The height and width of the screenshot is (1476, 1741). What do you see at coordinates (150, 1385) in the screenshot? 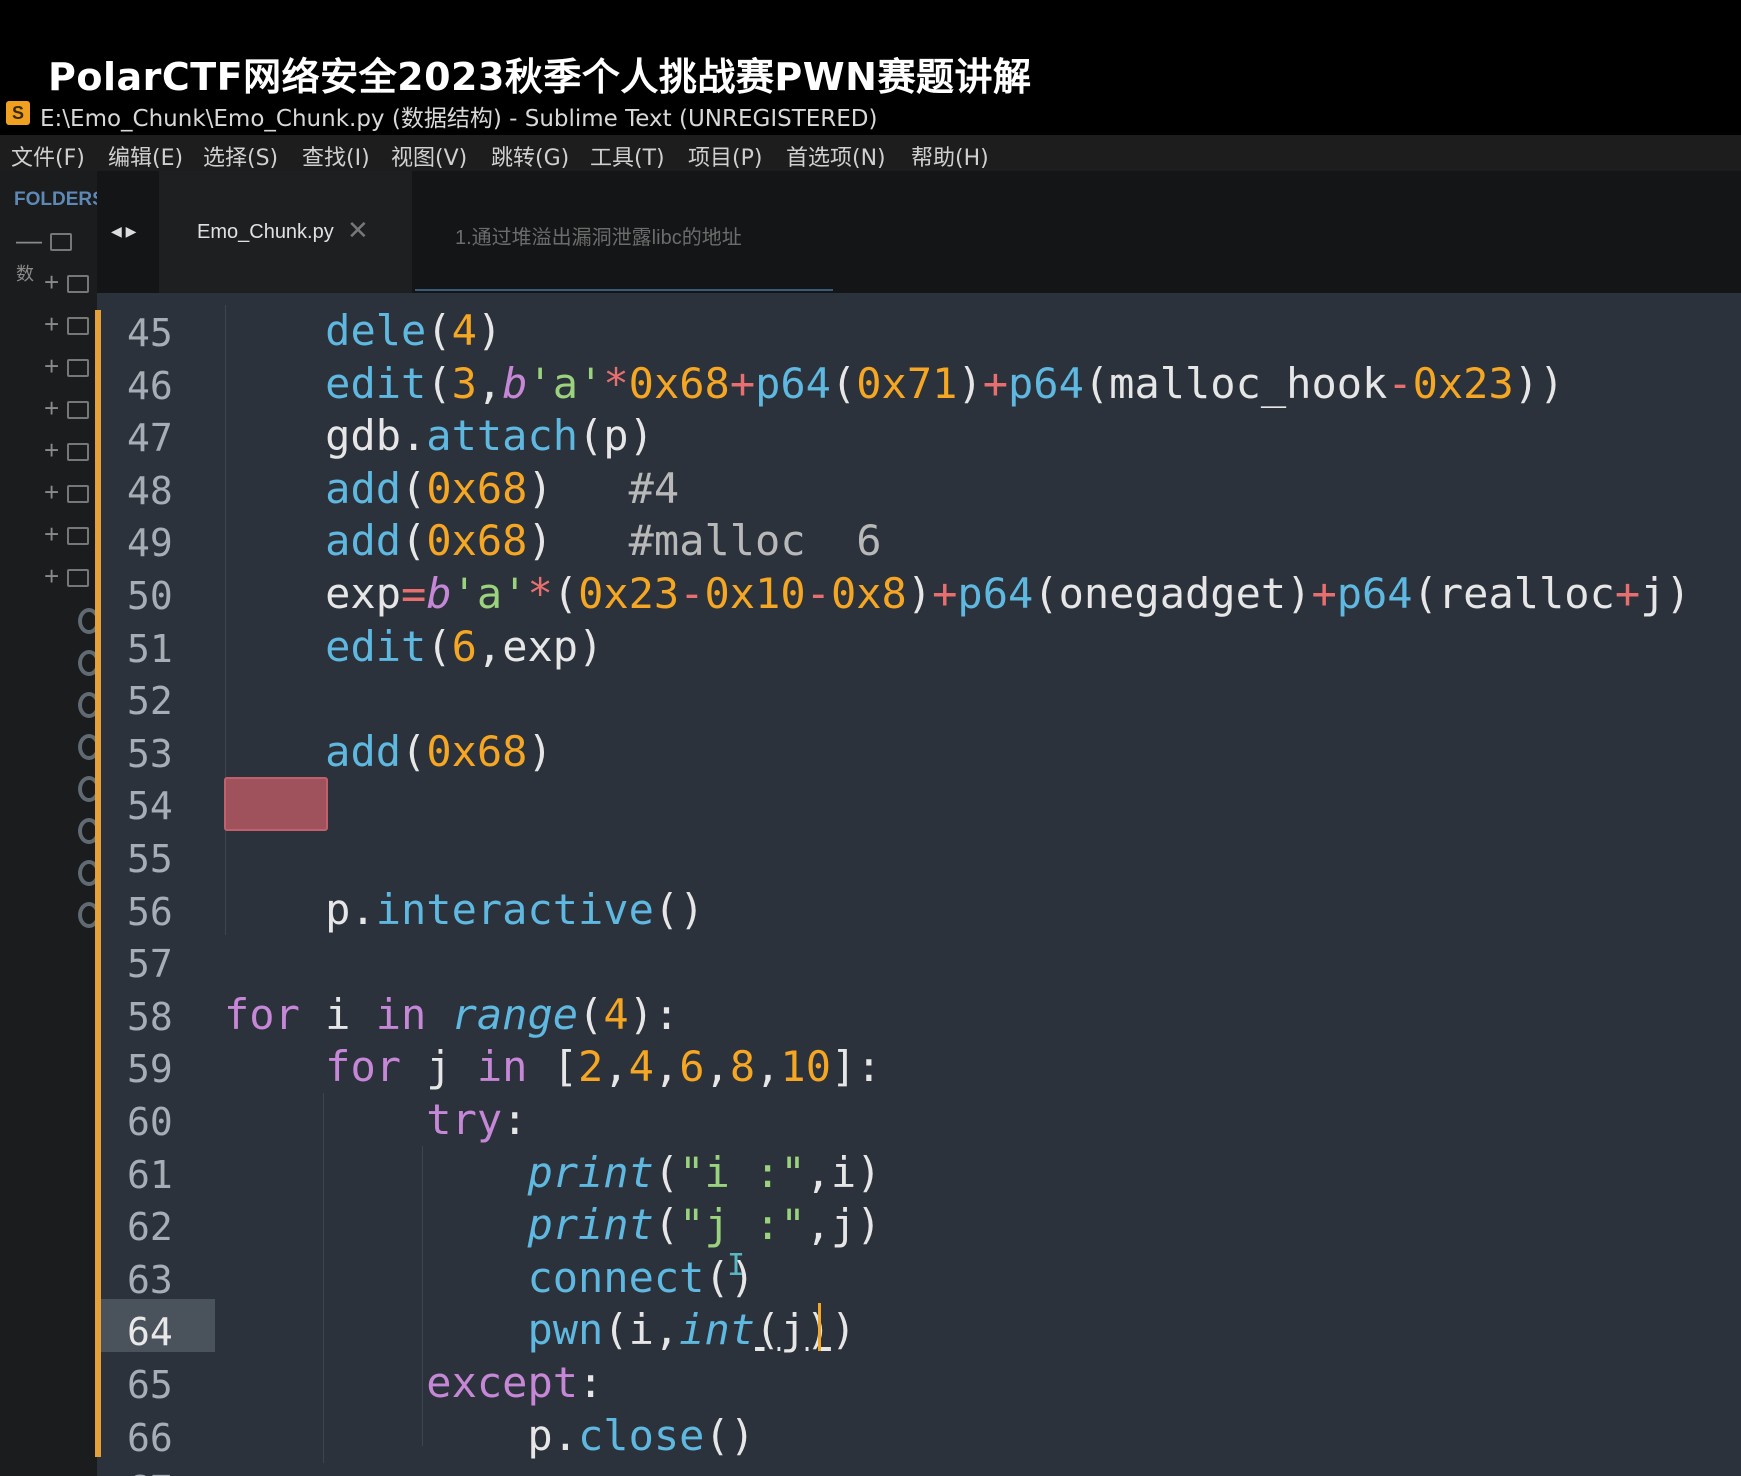
I see `line-number: 65` at bounding box center [150, 1385].